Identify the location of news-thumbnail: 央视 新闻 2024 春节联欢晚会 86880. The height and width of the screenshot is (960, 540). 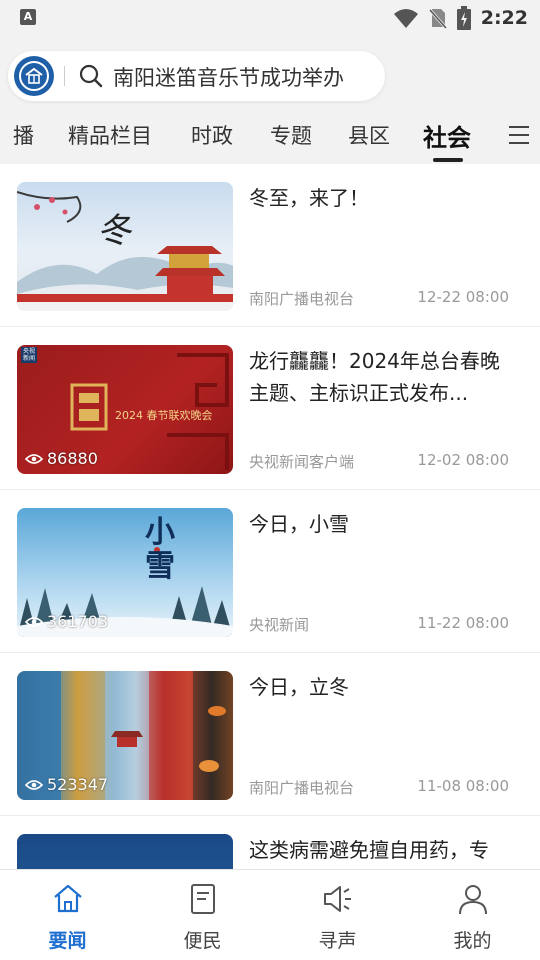
(125, 409).